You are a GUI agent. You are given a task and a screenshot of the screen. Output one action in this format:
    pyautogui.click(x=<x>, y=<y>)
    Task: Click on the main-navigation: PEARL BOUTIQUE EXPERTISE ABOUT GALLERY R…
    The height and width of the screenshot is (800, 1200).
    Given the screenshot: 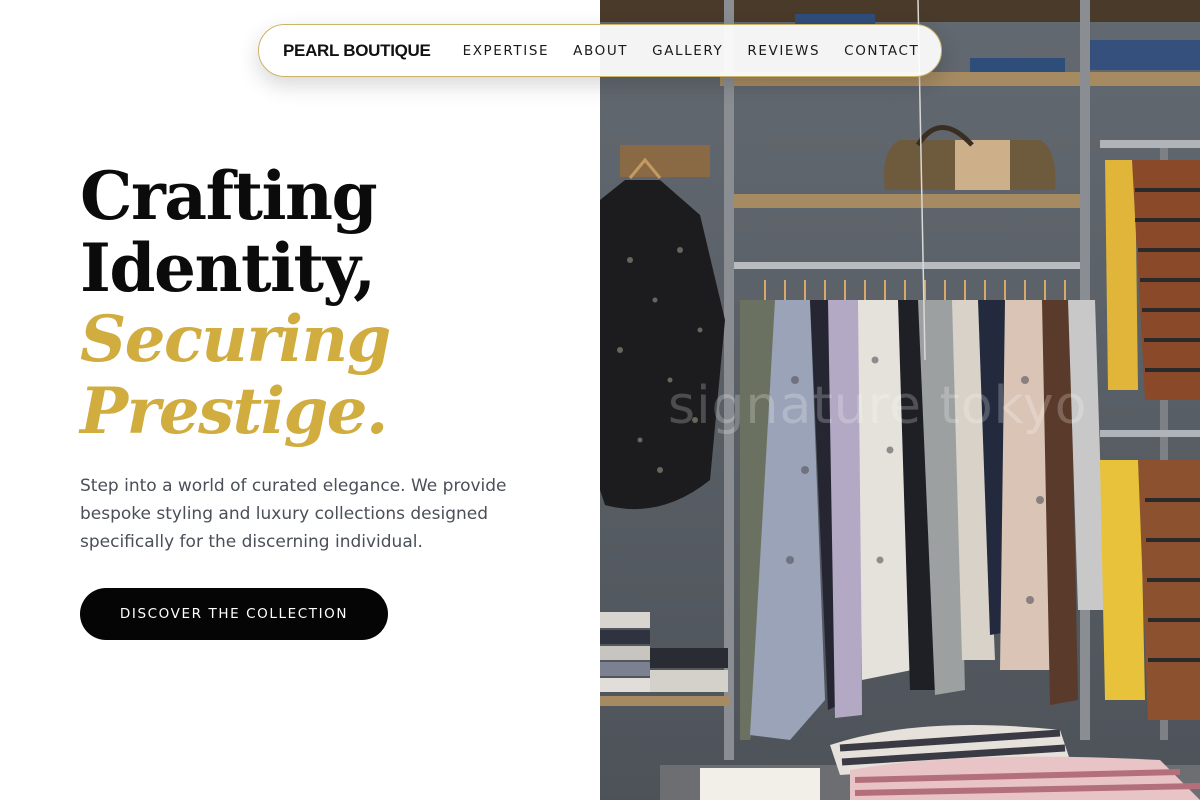 What is the action you would take?
    pyautogui.click(x=600, y=50)
    